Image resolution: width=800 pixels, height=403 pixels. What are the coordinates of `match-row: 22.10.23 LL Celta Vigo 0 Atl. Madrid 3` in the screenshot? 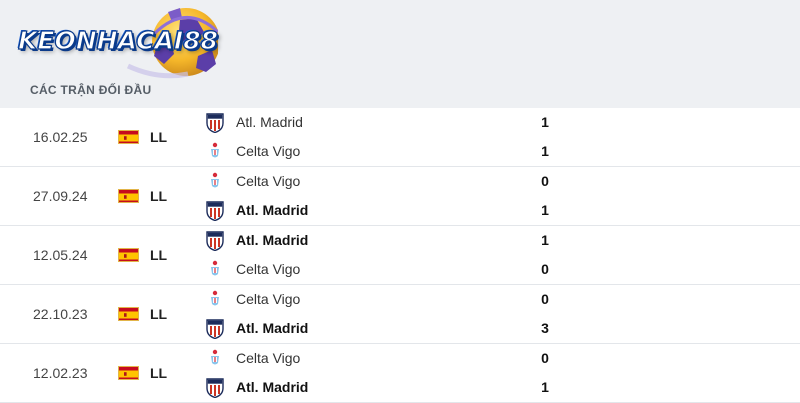 It's located at (400, 314).